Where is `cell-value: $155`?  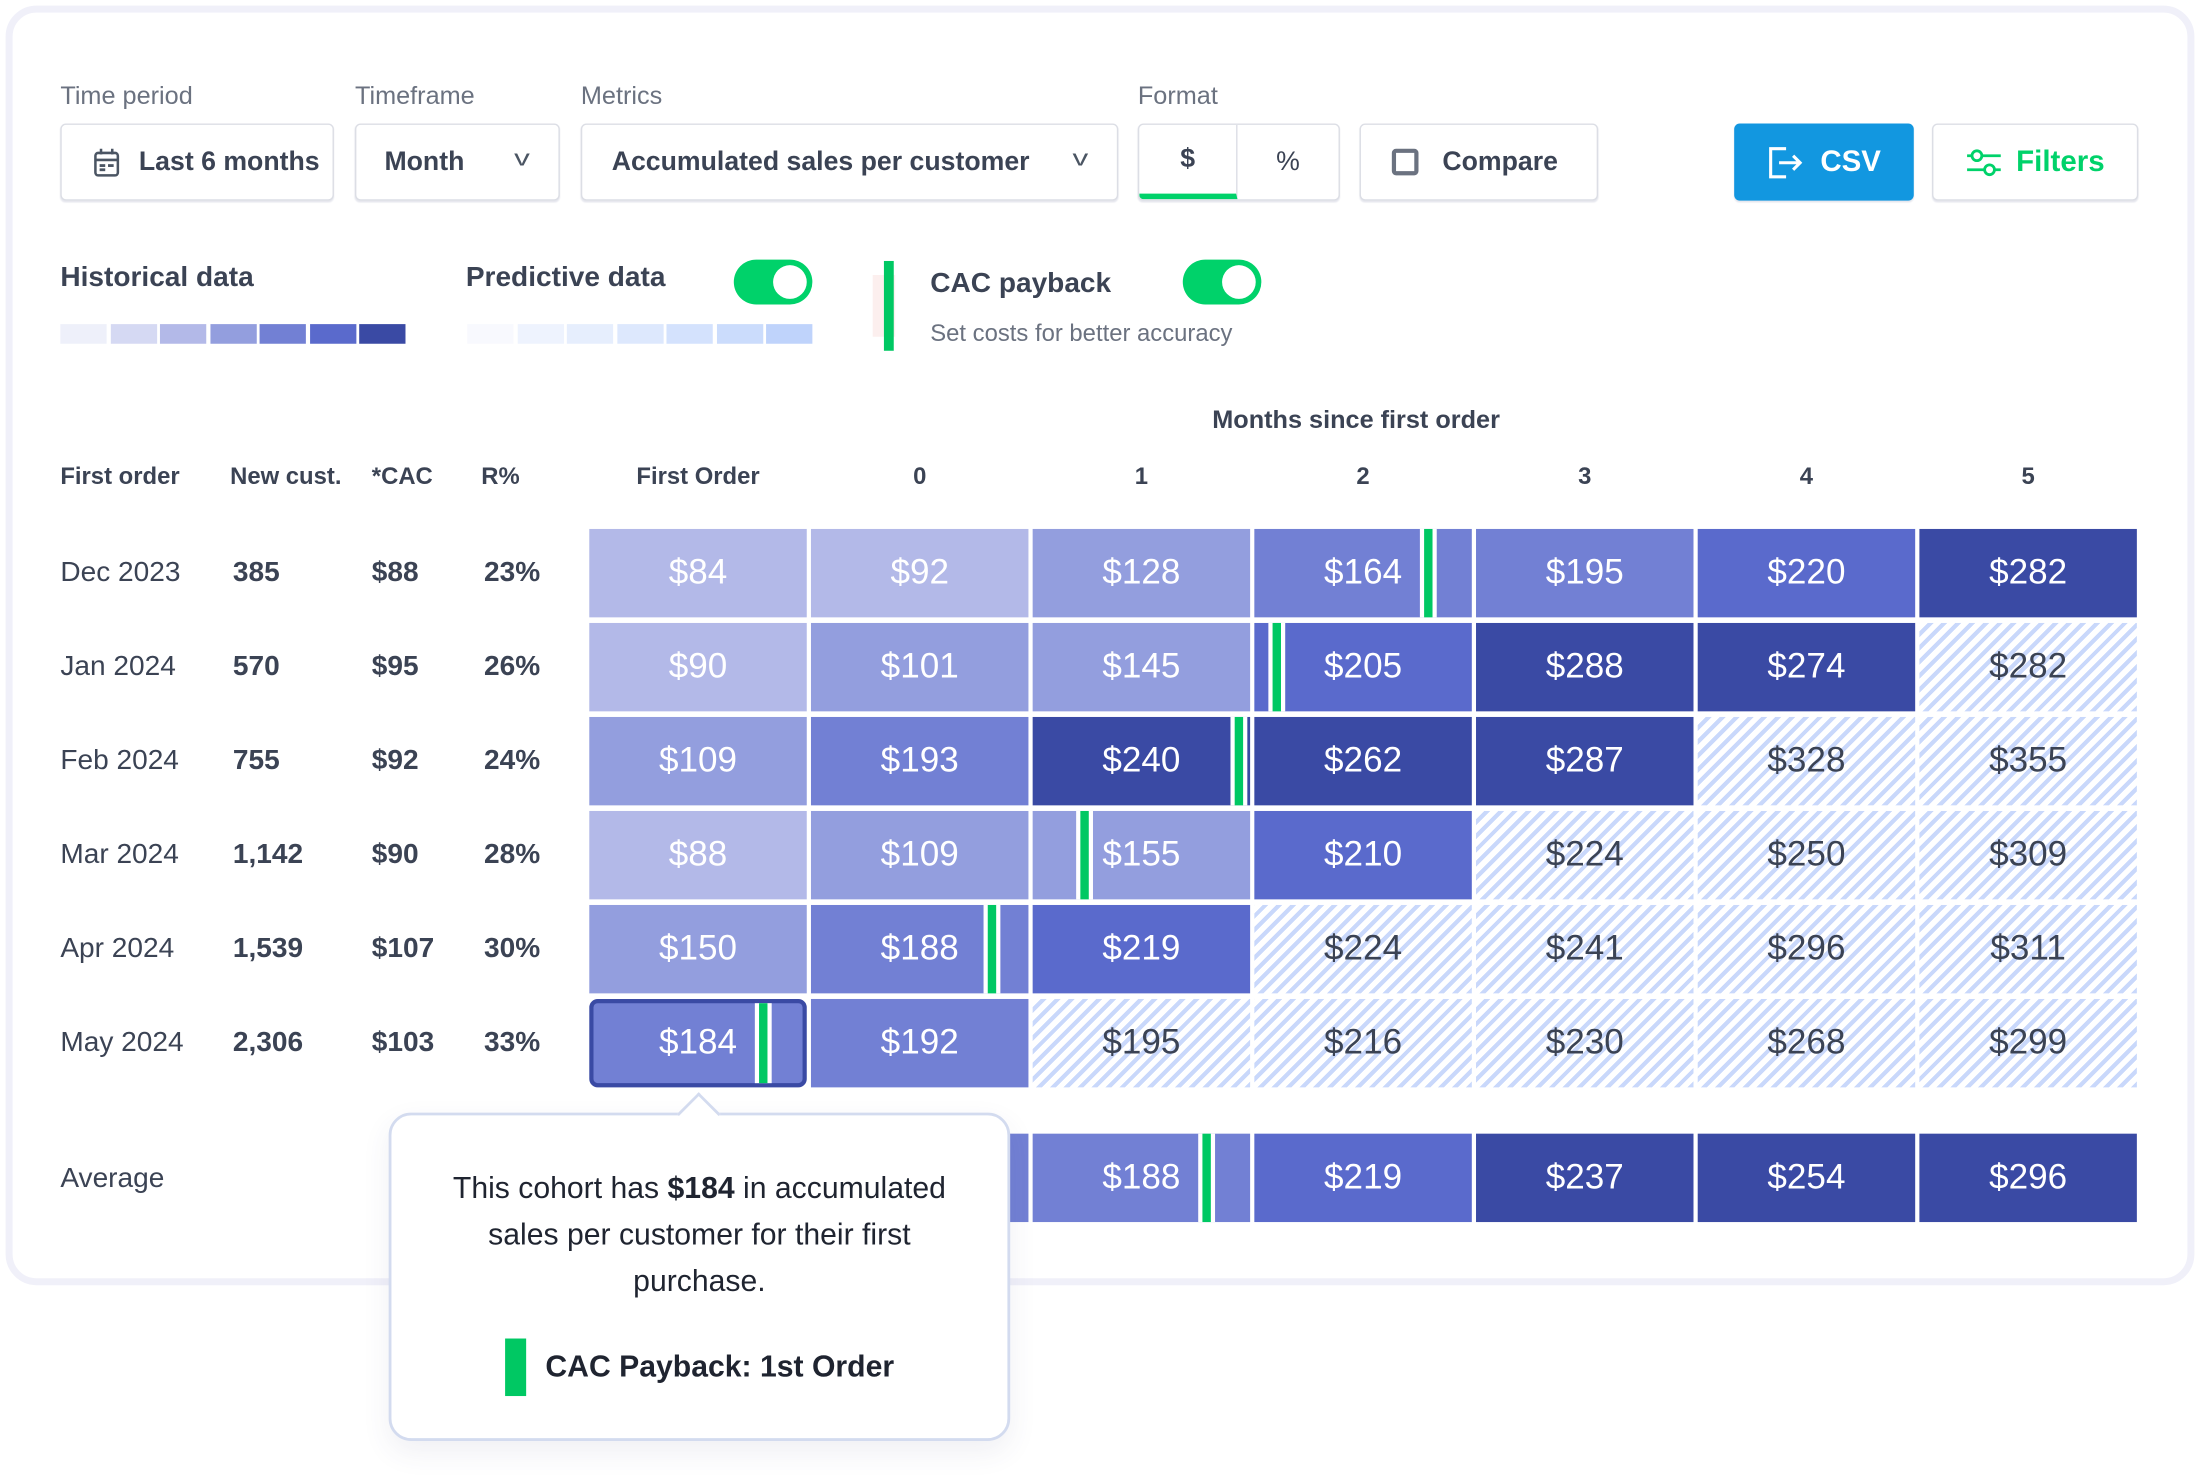
cell-value: $155 is located at coordinates (1141, 854).